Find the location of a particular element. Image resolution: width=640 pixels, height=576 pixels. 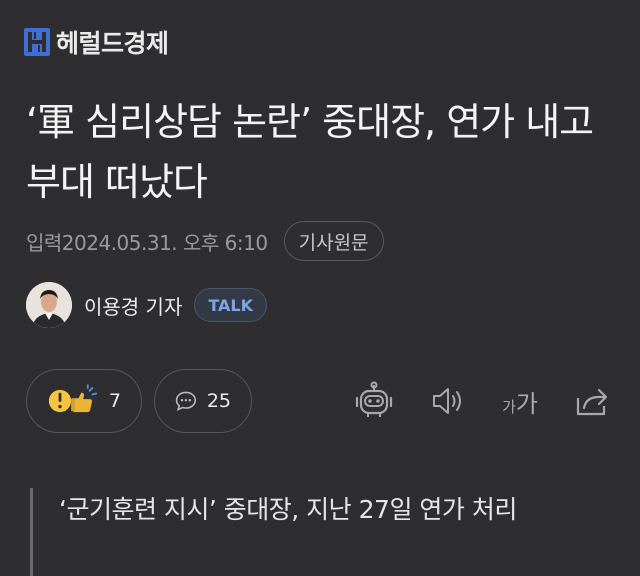

brand-logo: 헤럴드경제 is located at coordinates (96, 42).